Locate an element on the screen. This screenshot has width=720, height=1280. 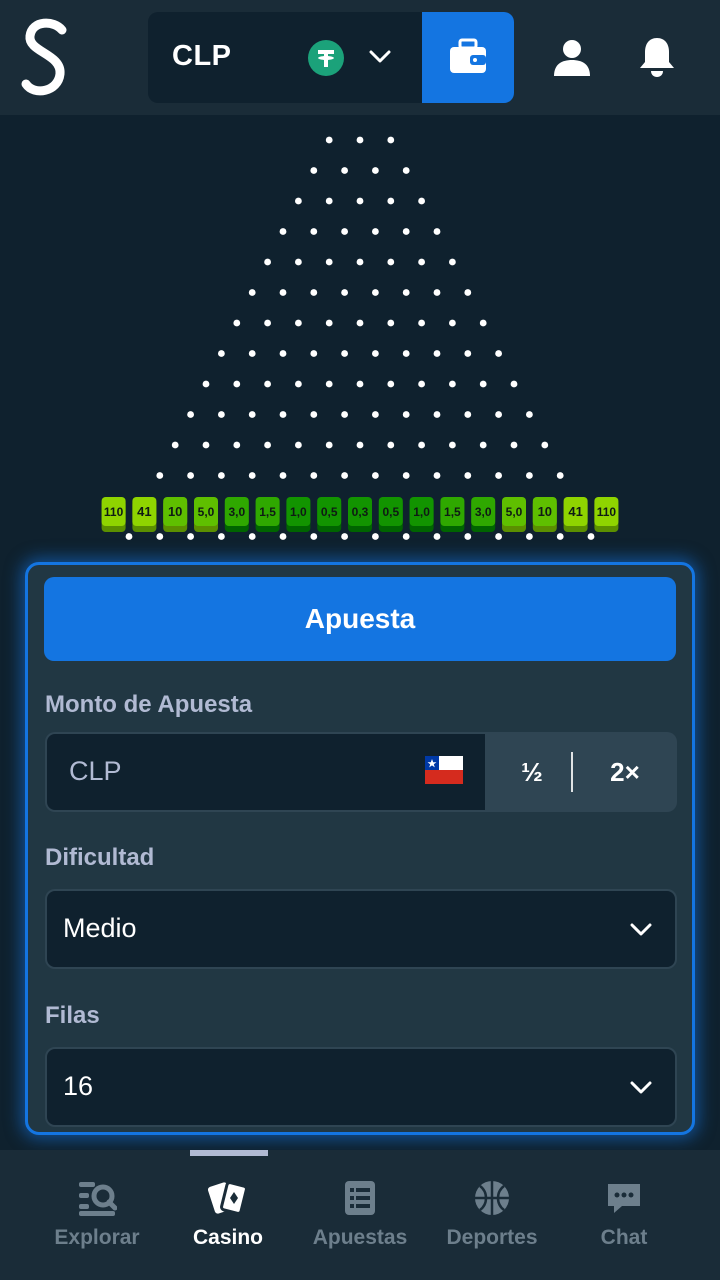
divider is located at coordinates (572, 772).